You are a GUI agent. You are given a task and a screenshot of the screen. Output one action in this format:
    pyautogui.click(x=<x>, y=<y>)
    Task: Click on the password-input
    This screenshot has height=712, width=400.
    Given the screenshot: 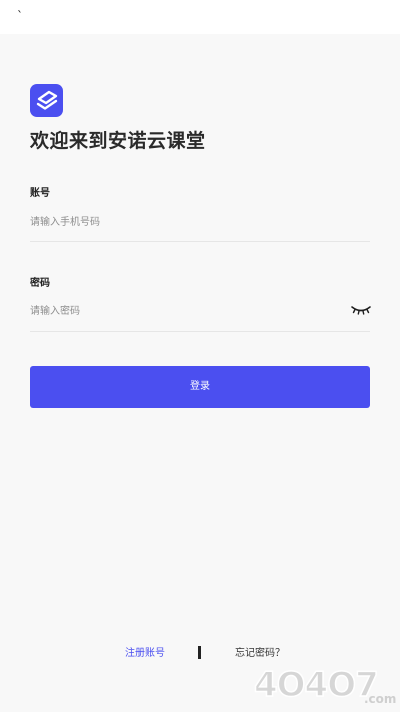 What is the action you would take?
    pyautogui.click(x=185, y=311)
    